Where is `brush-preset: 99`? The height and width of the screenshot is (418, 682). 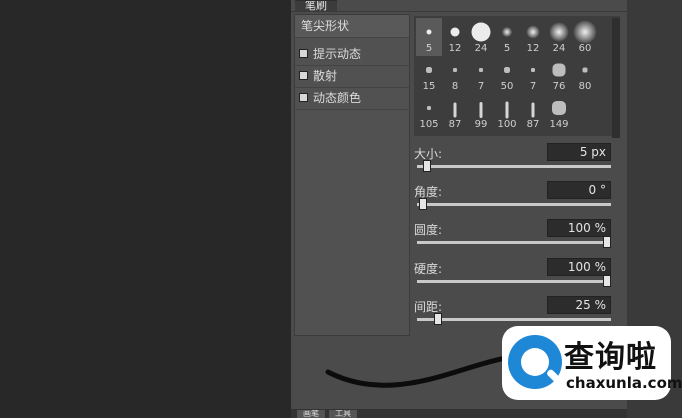
brush-preset: 99 is located at coordinates (481, 113).